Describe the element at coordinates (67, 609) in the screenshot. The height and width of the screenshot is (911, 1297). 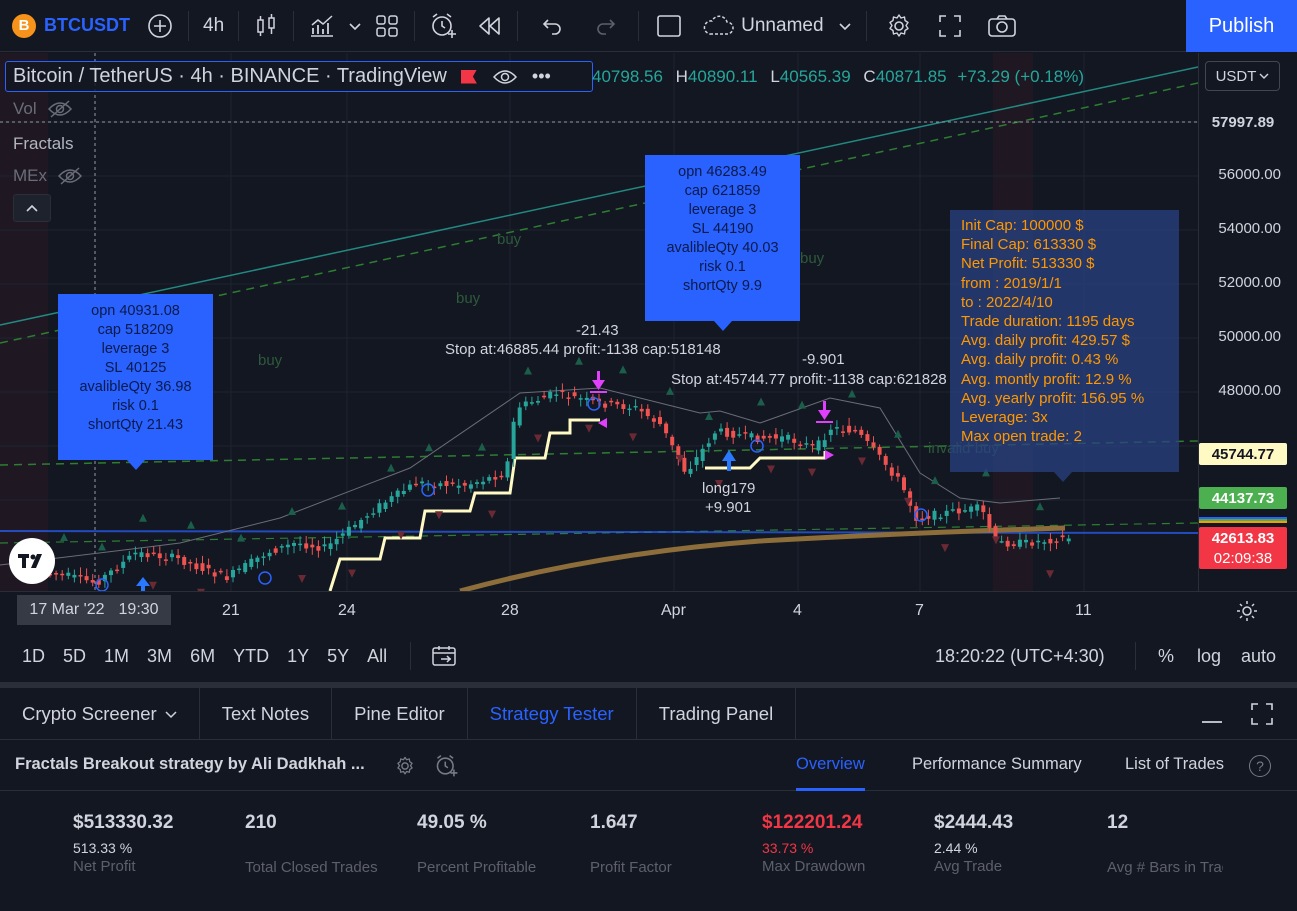
I see `crosshair-date: 17 Mar '22` at that location.